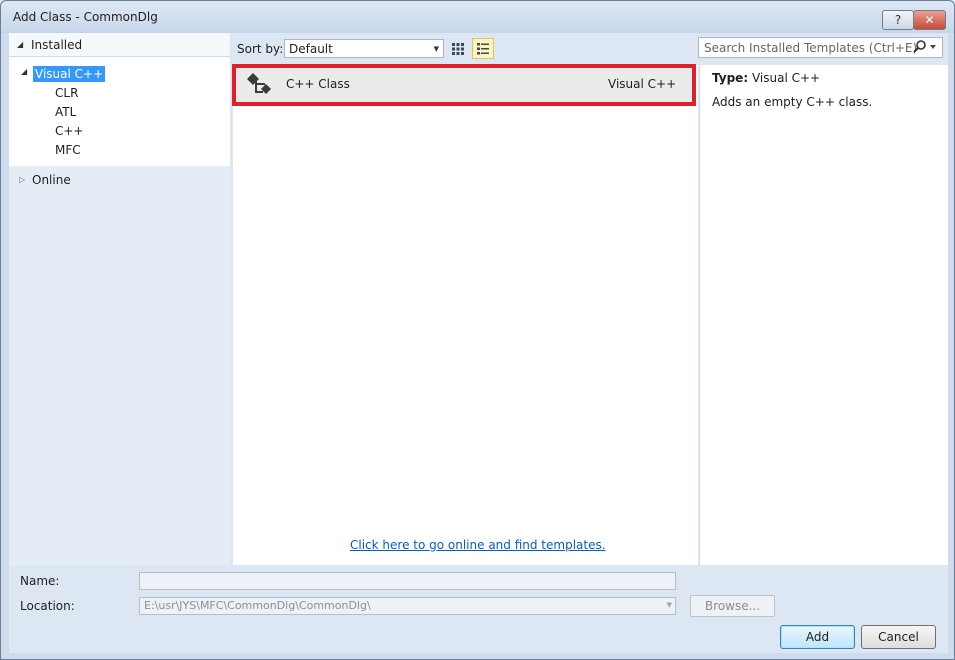 The width and height of the screenshot is (955, 660). What do you see at coordinates (925, 47) in the screenshot?
I see `search-icon` at bounding box center [925, 47].